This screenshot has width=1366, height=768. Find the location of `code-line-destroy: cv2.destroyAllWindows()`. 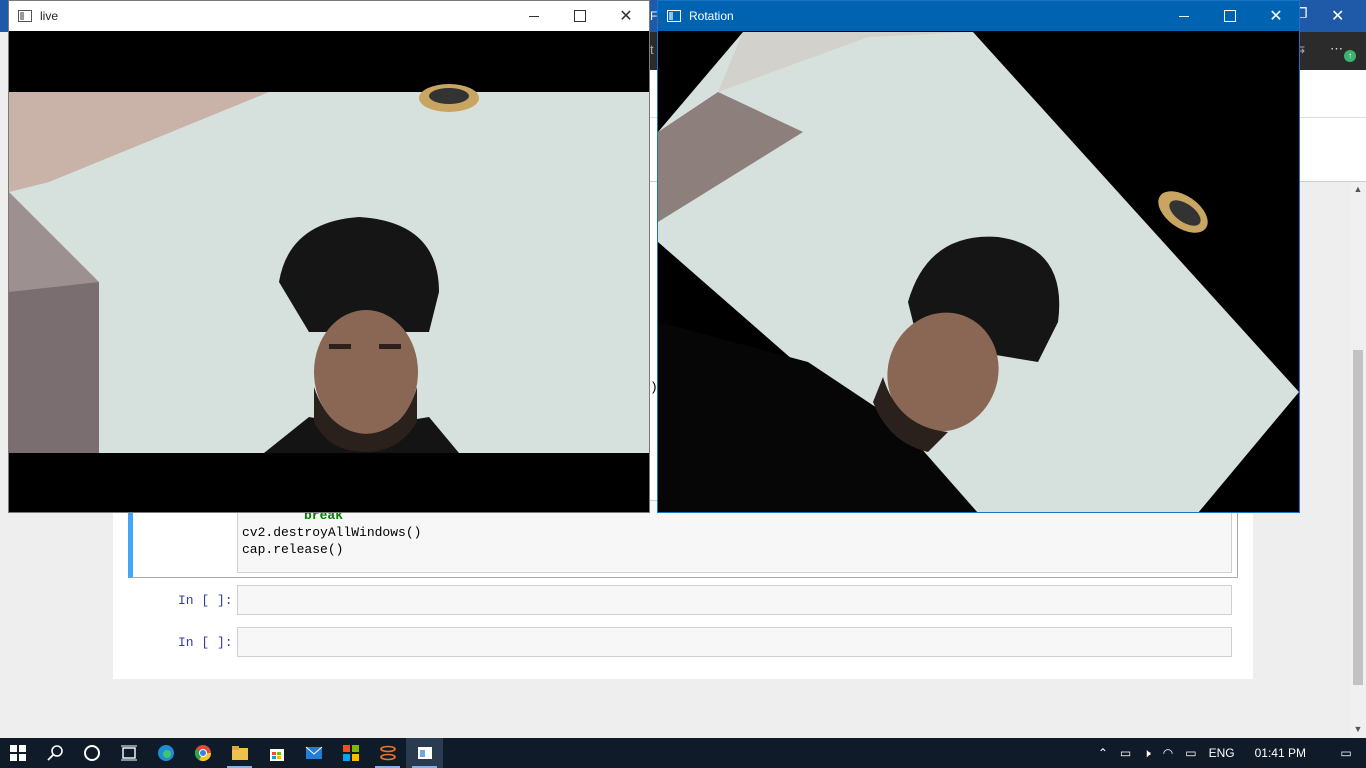

code-line-destroy: cv2.destroyAllWindows() is located at coordinates (332, 532).